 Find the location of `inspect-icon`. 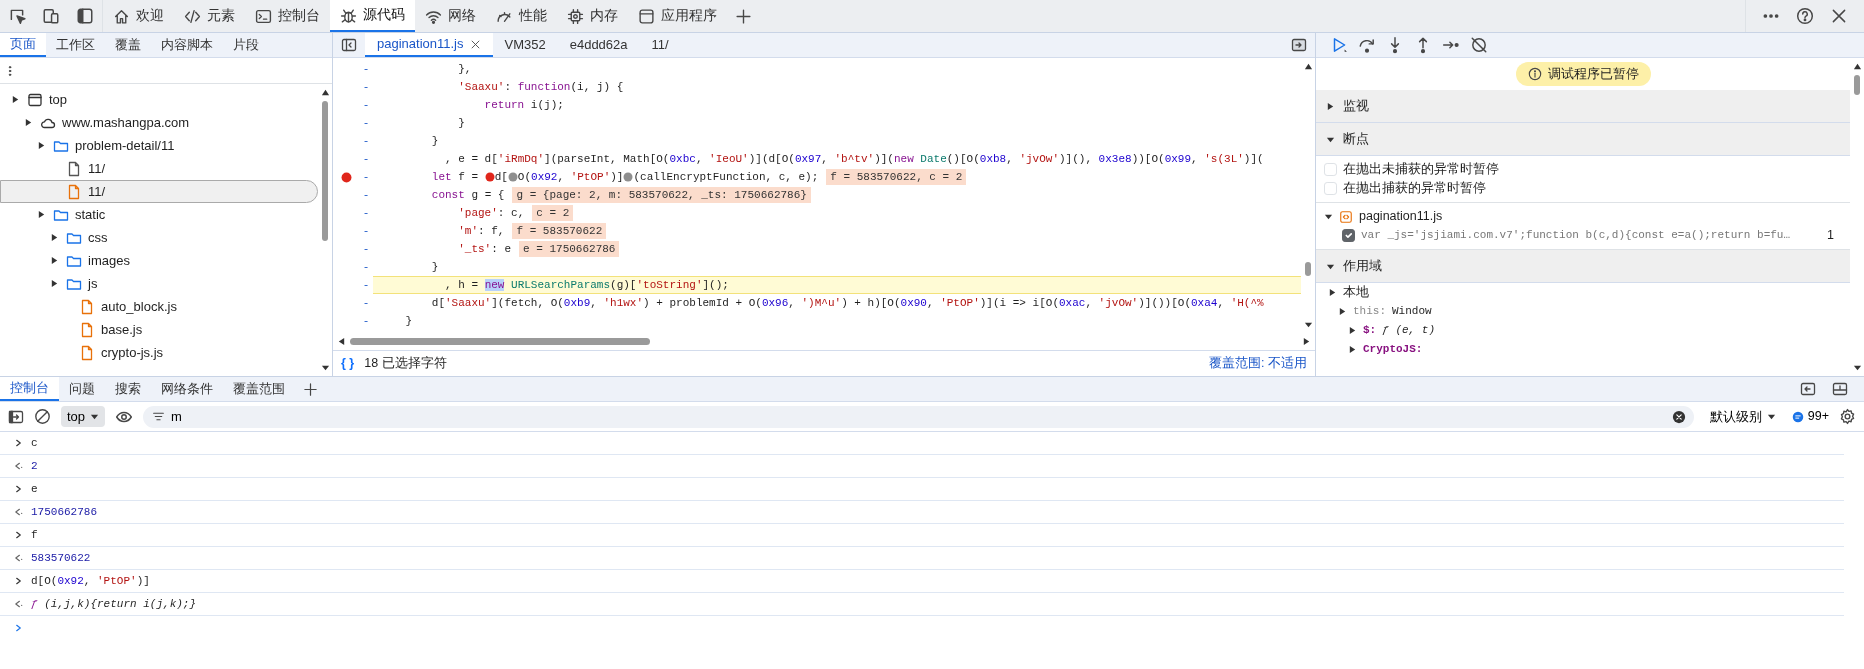

inspect-icon is located at coordinates (17, 16).